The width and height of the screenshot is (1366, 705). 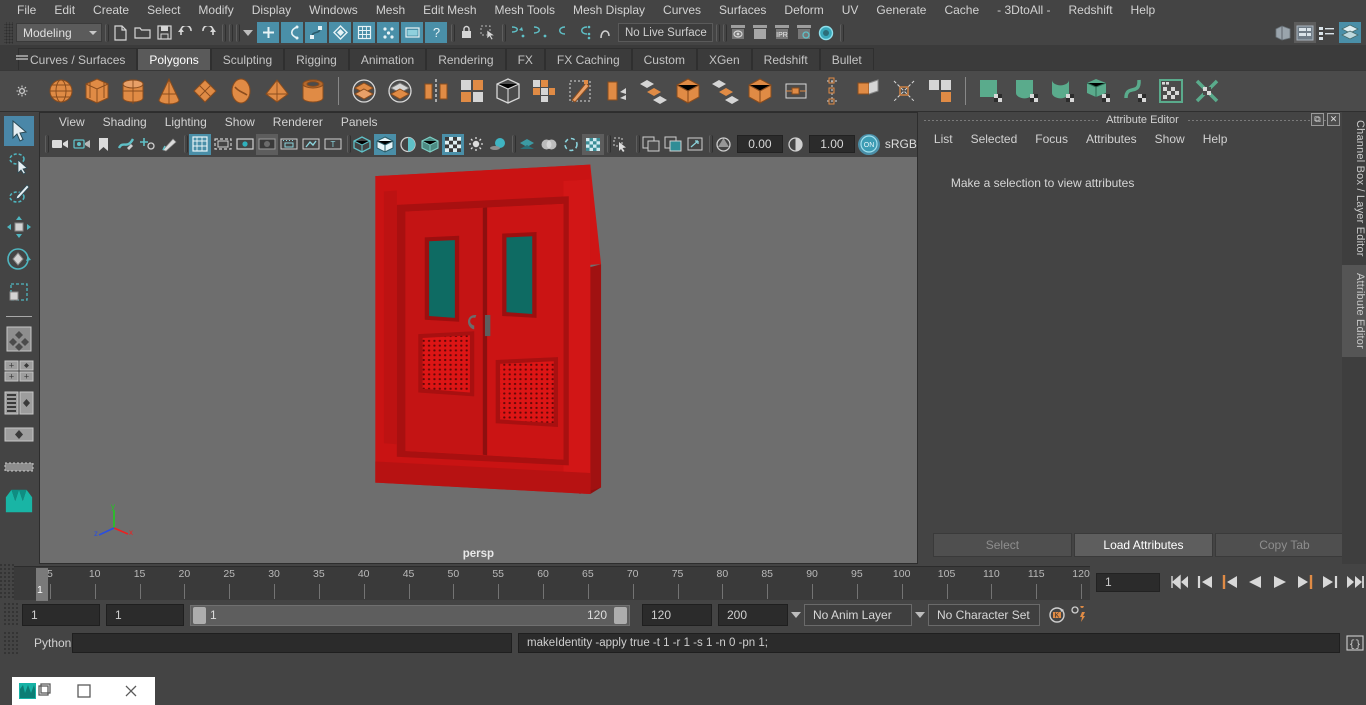 I want to click on scale-tool-icon, so click(x=19, y=291).